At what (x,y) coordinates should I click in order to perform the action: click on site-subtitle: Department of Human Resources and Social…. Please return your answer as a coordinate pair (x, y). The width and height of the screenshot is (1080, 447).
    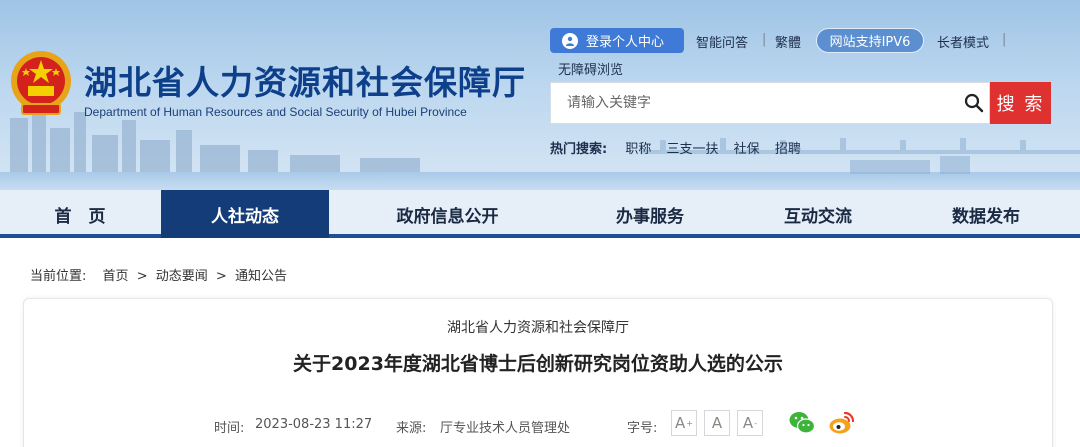
    Looking at the image, I should click on (275, 112).